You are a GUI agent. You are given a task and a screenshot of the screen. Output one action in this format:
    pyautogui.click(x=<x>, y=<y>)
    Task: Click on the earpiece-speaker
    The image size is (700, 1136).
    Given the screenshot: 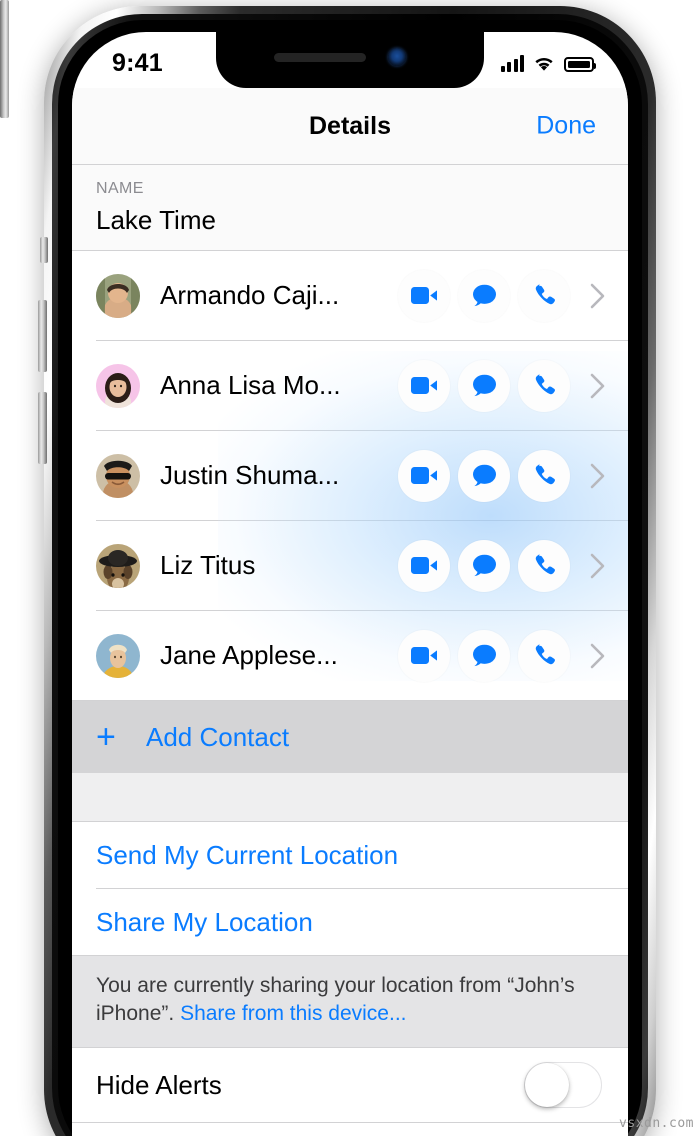 What is the action you would take?
    pyautogui.click(x=320, y=57)
    